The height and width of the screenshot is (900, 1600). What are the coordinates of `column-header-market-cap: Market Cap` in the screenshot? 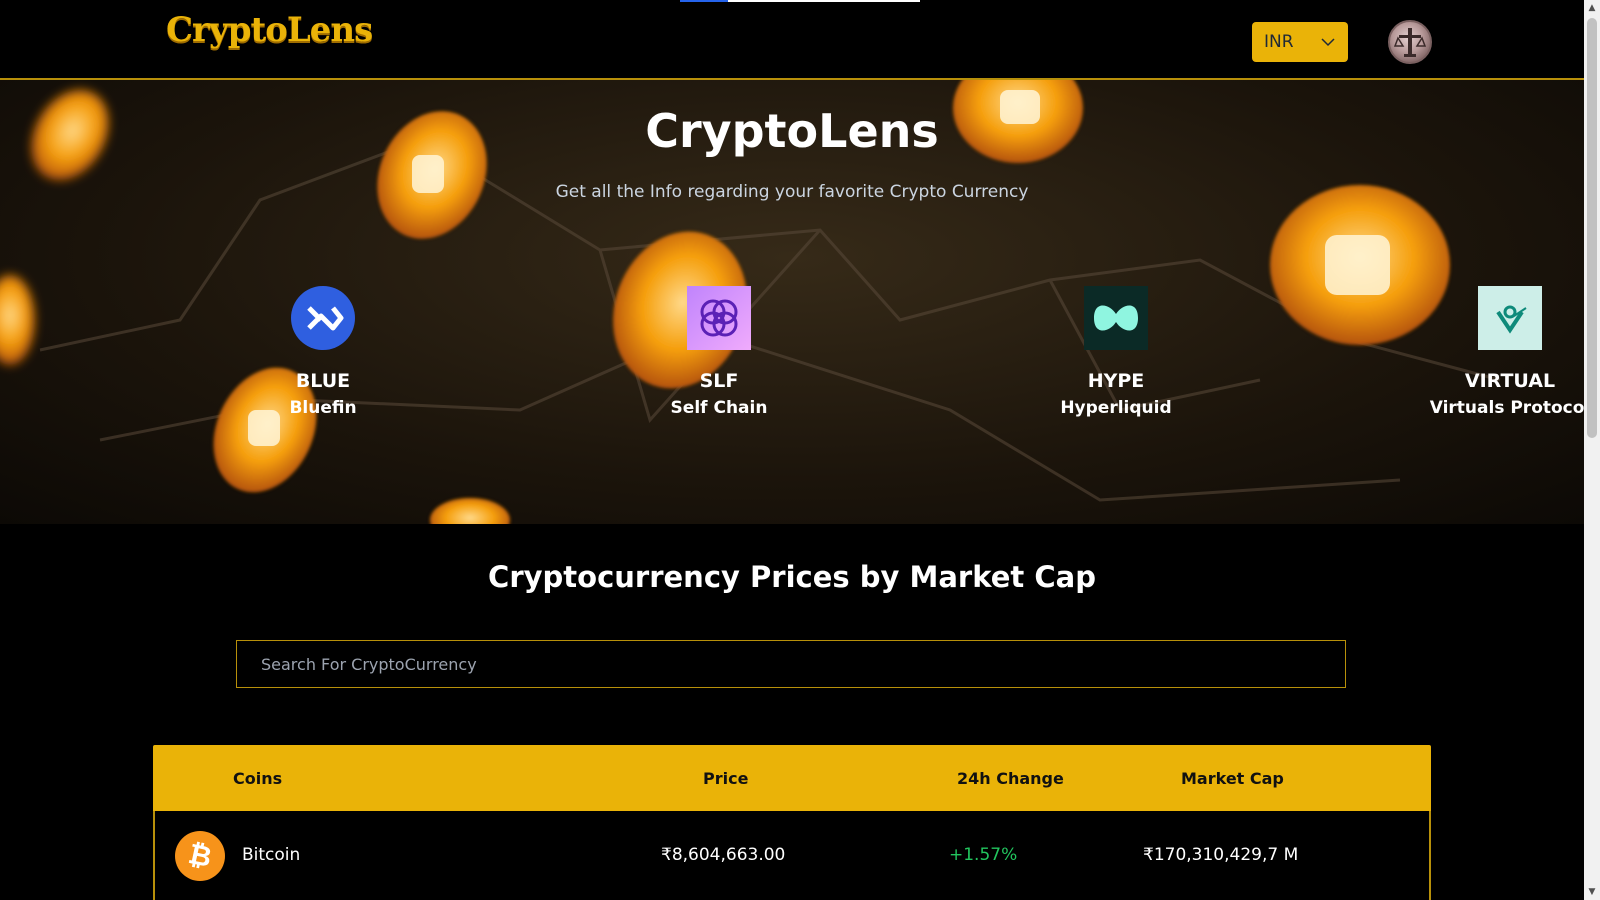 It's located at (1232, 778).